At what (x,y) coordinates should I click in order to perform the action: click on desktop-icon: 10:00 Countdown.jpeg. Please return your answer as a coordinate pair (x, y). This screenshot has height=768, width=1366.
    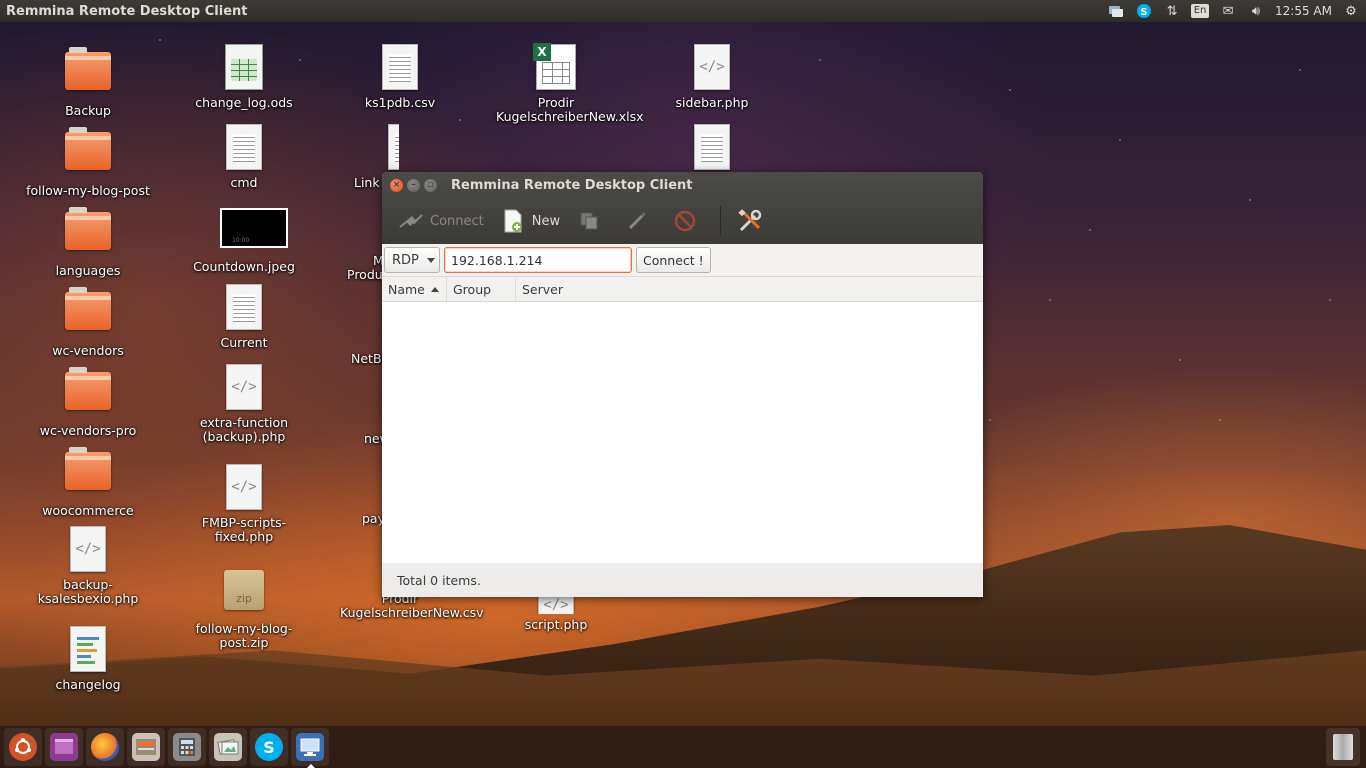
    Looking at the image, I should click on (244, 239).